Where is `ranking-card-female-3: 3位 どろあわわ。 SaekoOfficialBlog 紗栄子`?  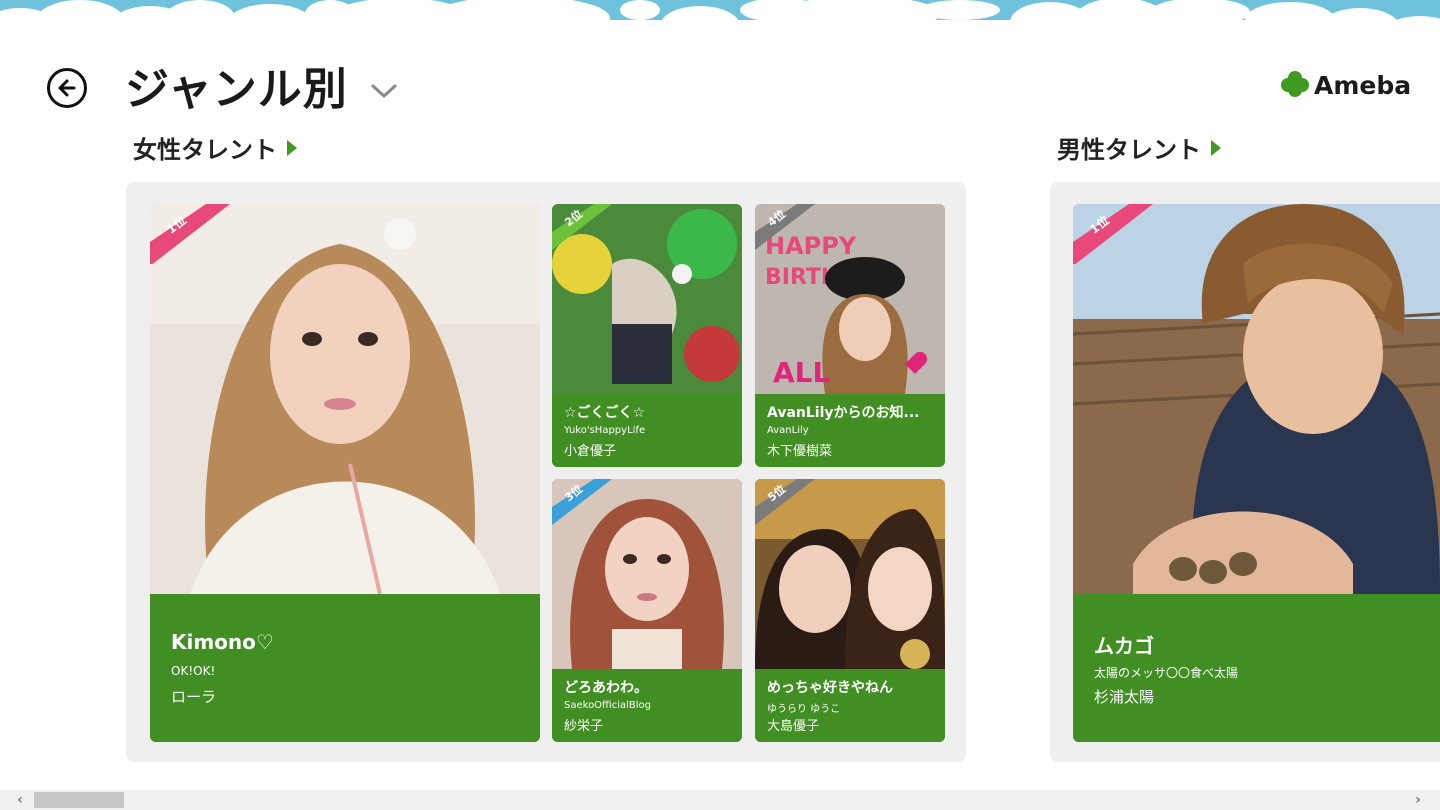
ranking-card-female-3: 3位 どろあわわ。 SaekoOfficialBlog 紗栄子 is located at coordinates (647, 610).